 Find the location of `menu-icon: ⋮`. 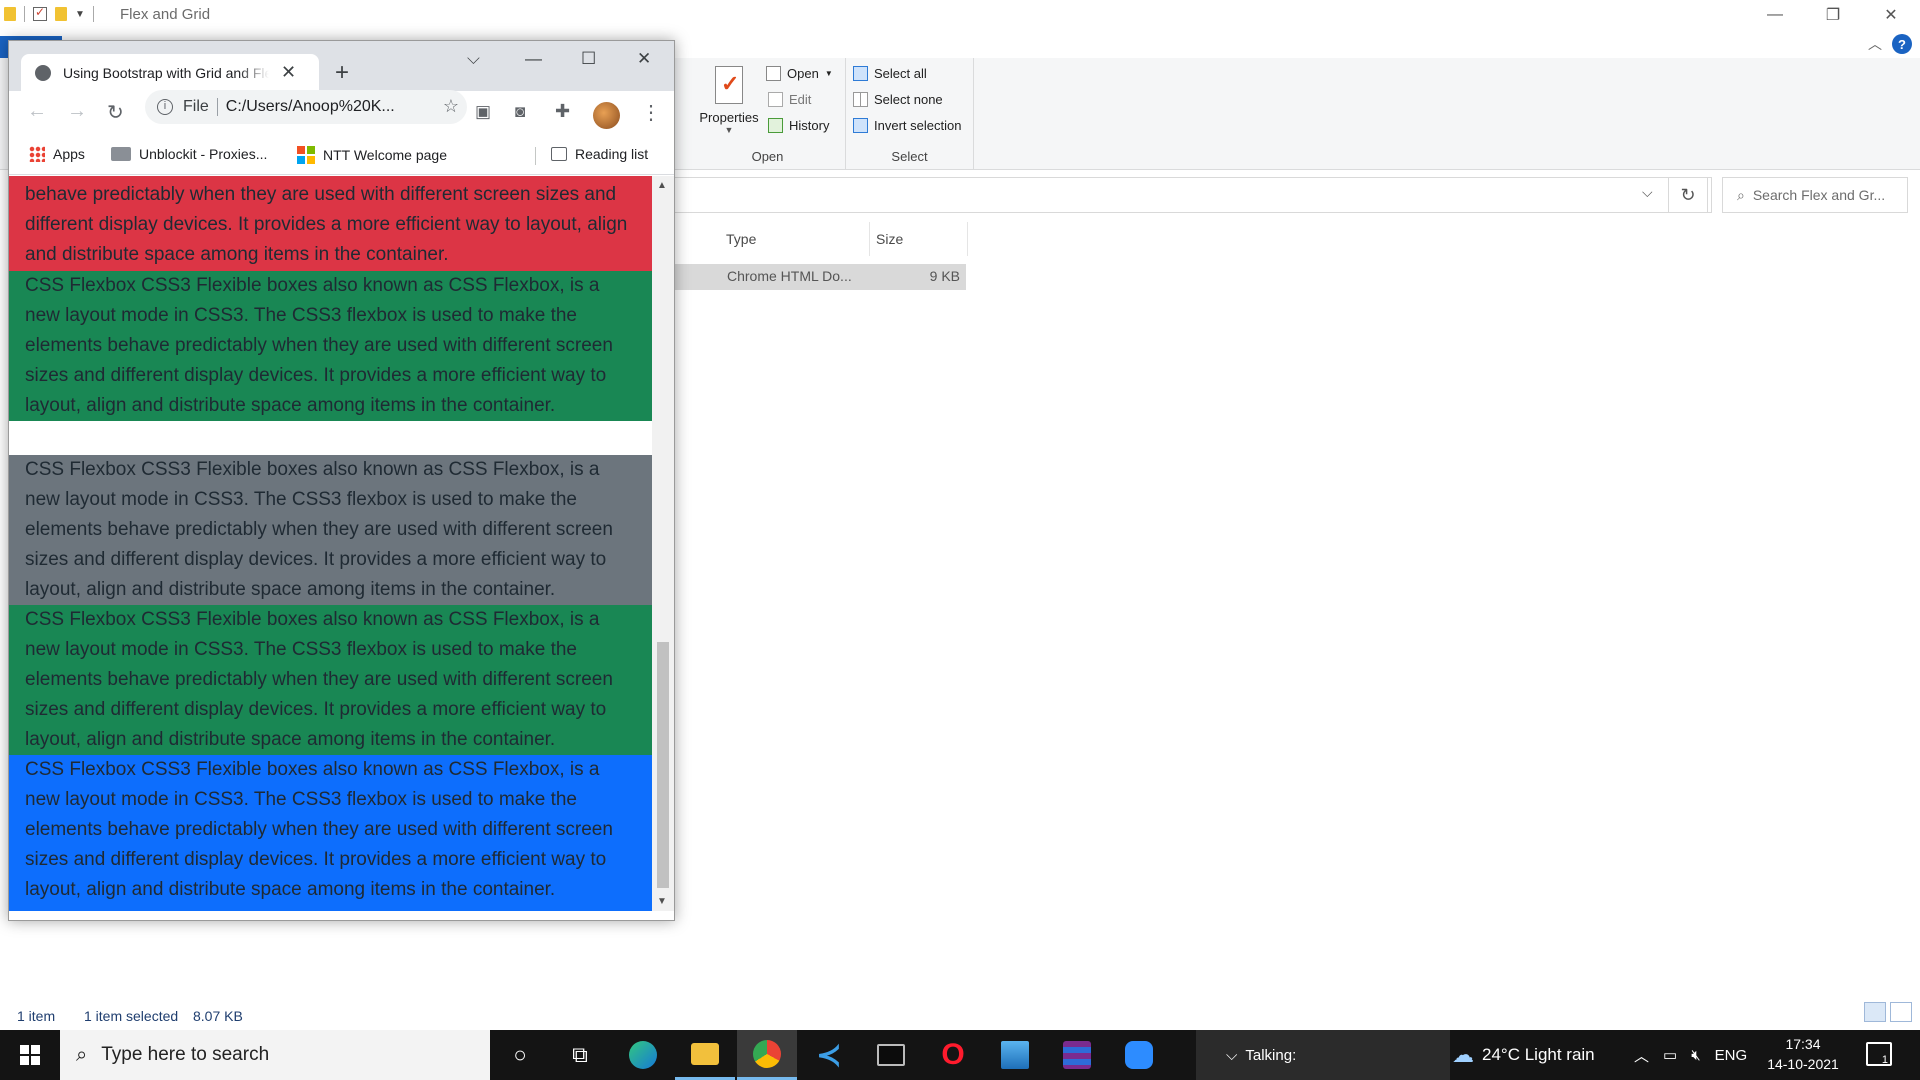

menu-icon: ⋮ is located at coordinates (651, 112).